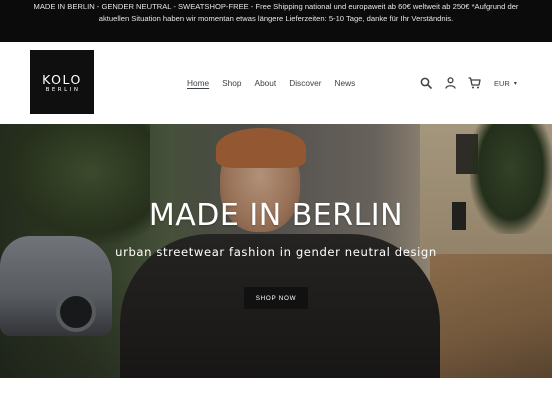 The image size is (552, 400). I want to click on chevron-down-icon: ▾, so click(515, 83).